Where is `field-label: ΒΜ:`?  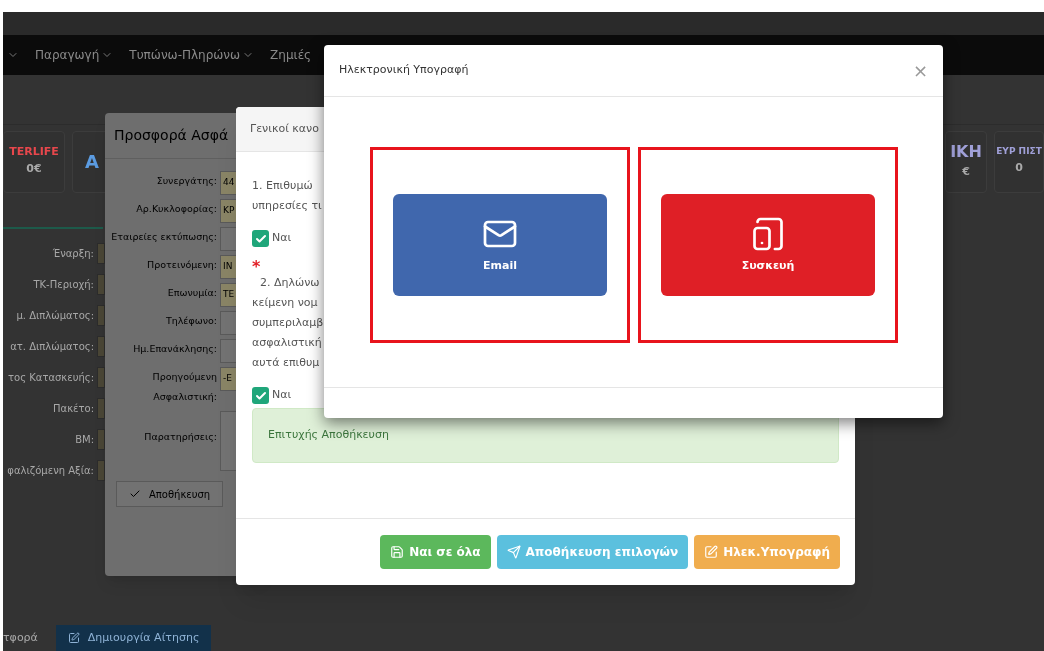
field-label: ΒΜ: is located at coordinates (84, 440).